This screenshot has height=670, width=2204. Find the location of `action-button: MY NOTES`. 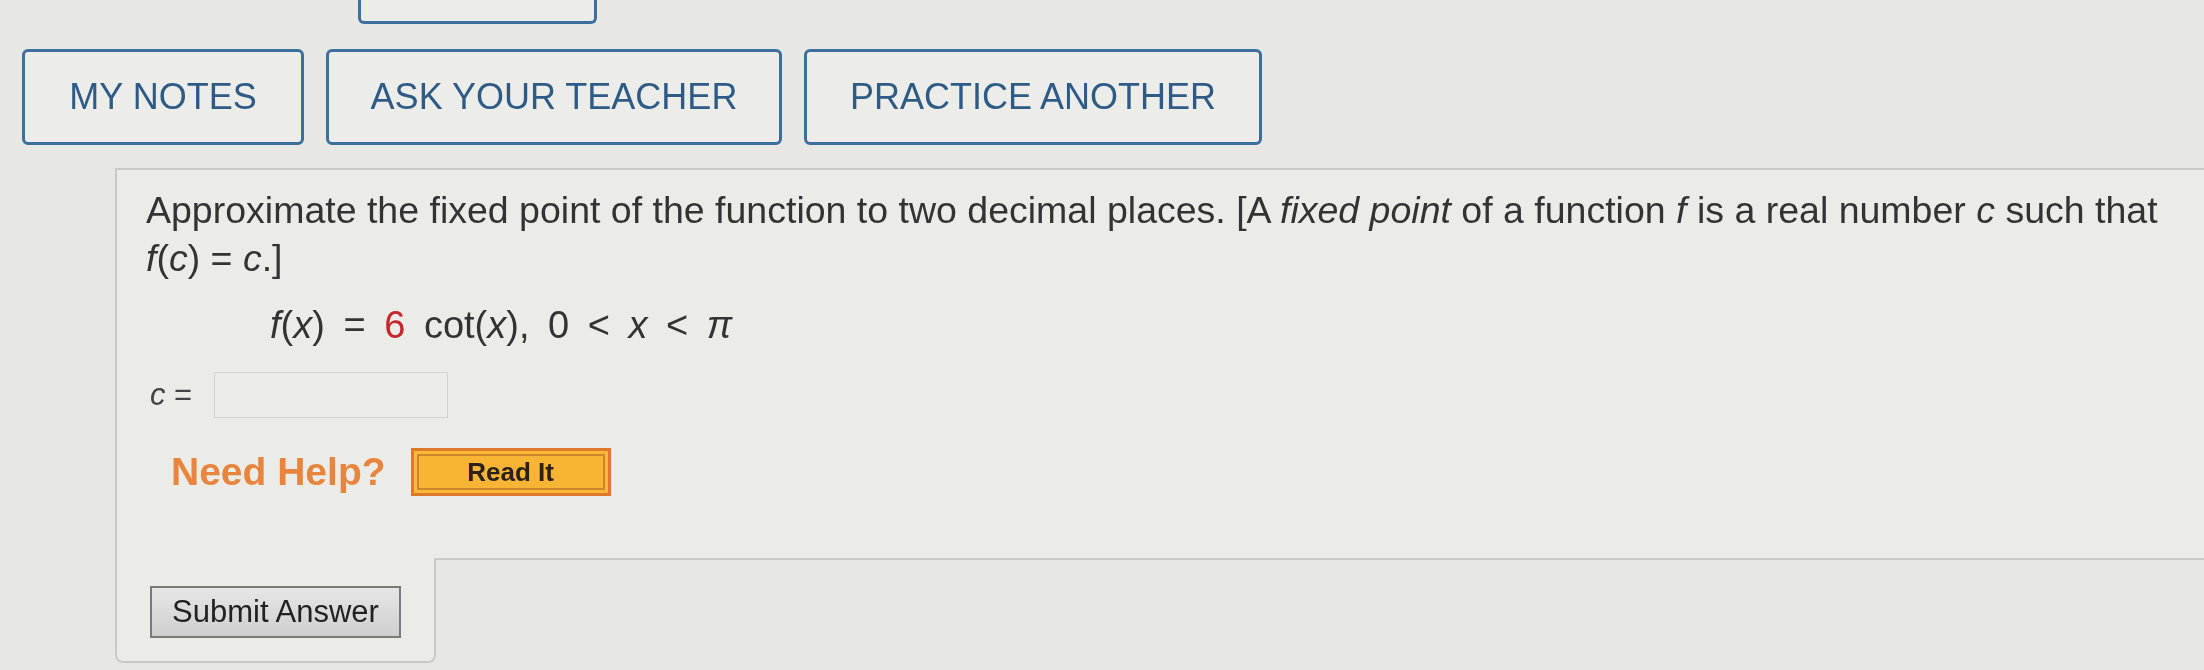

action-button: MY NOTES is located at coordinates (163, 97).